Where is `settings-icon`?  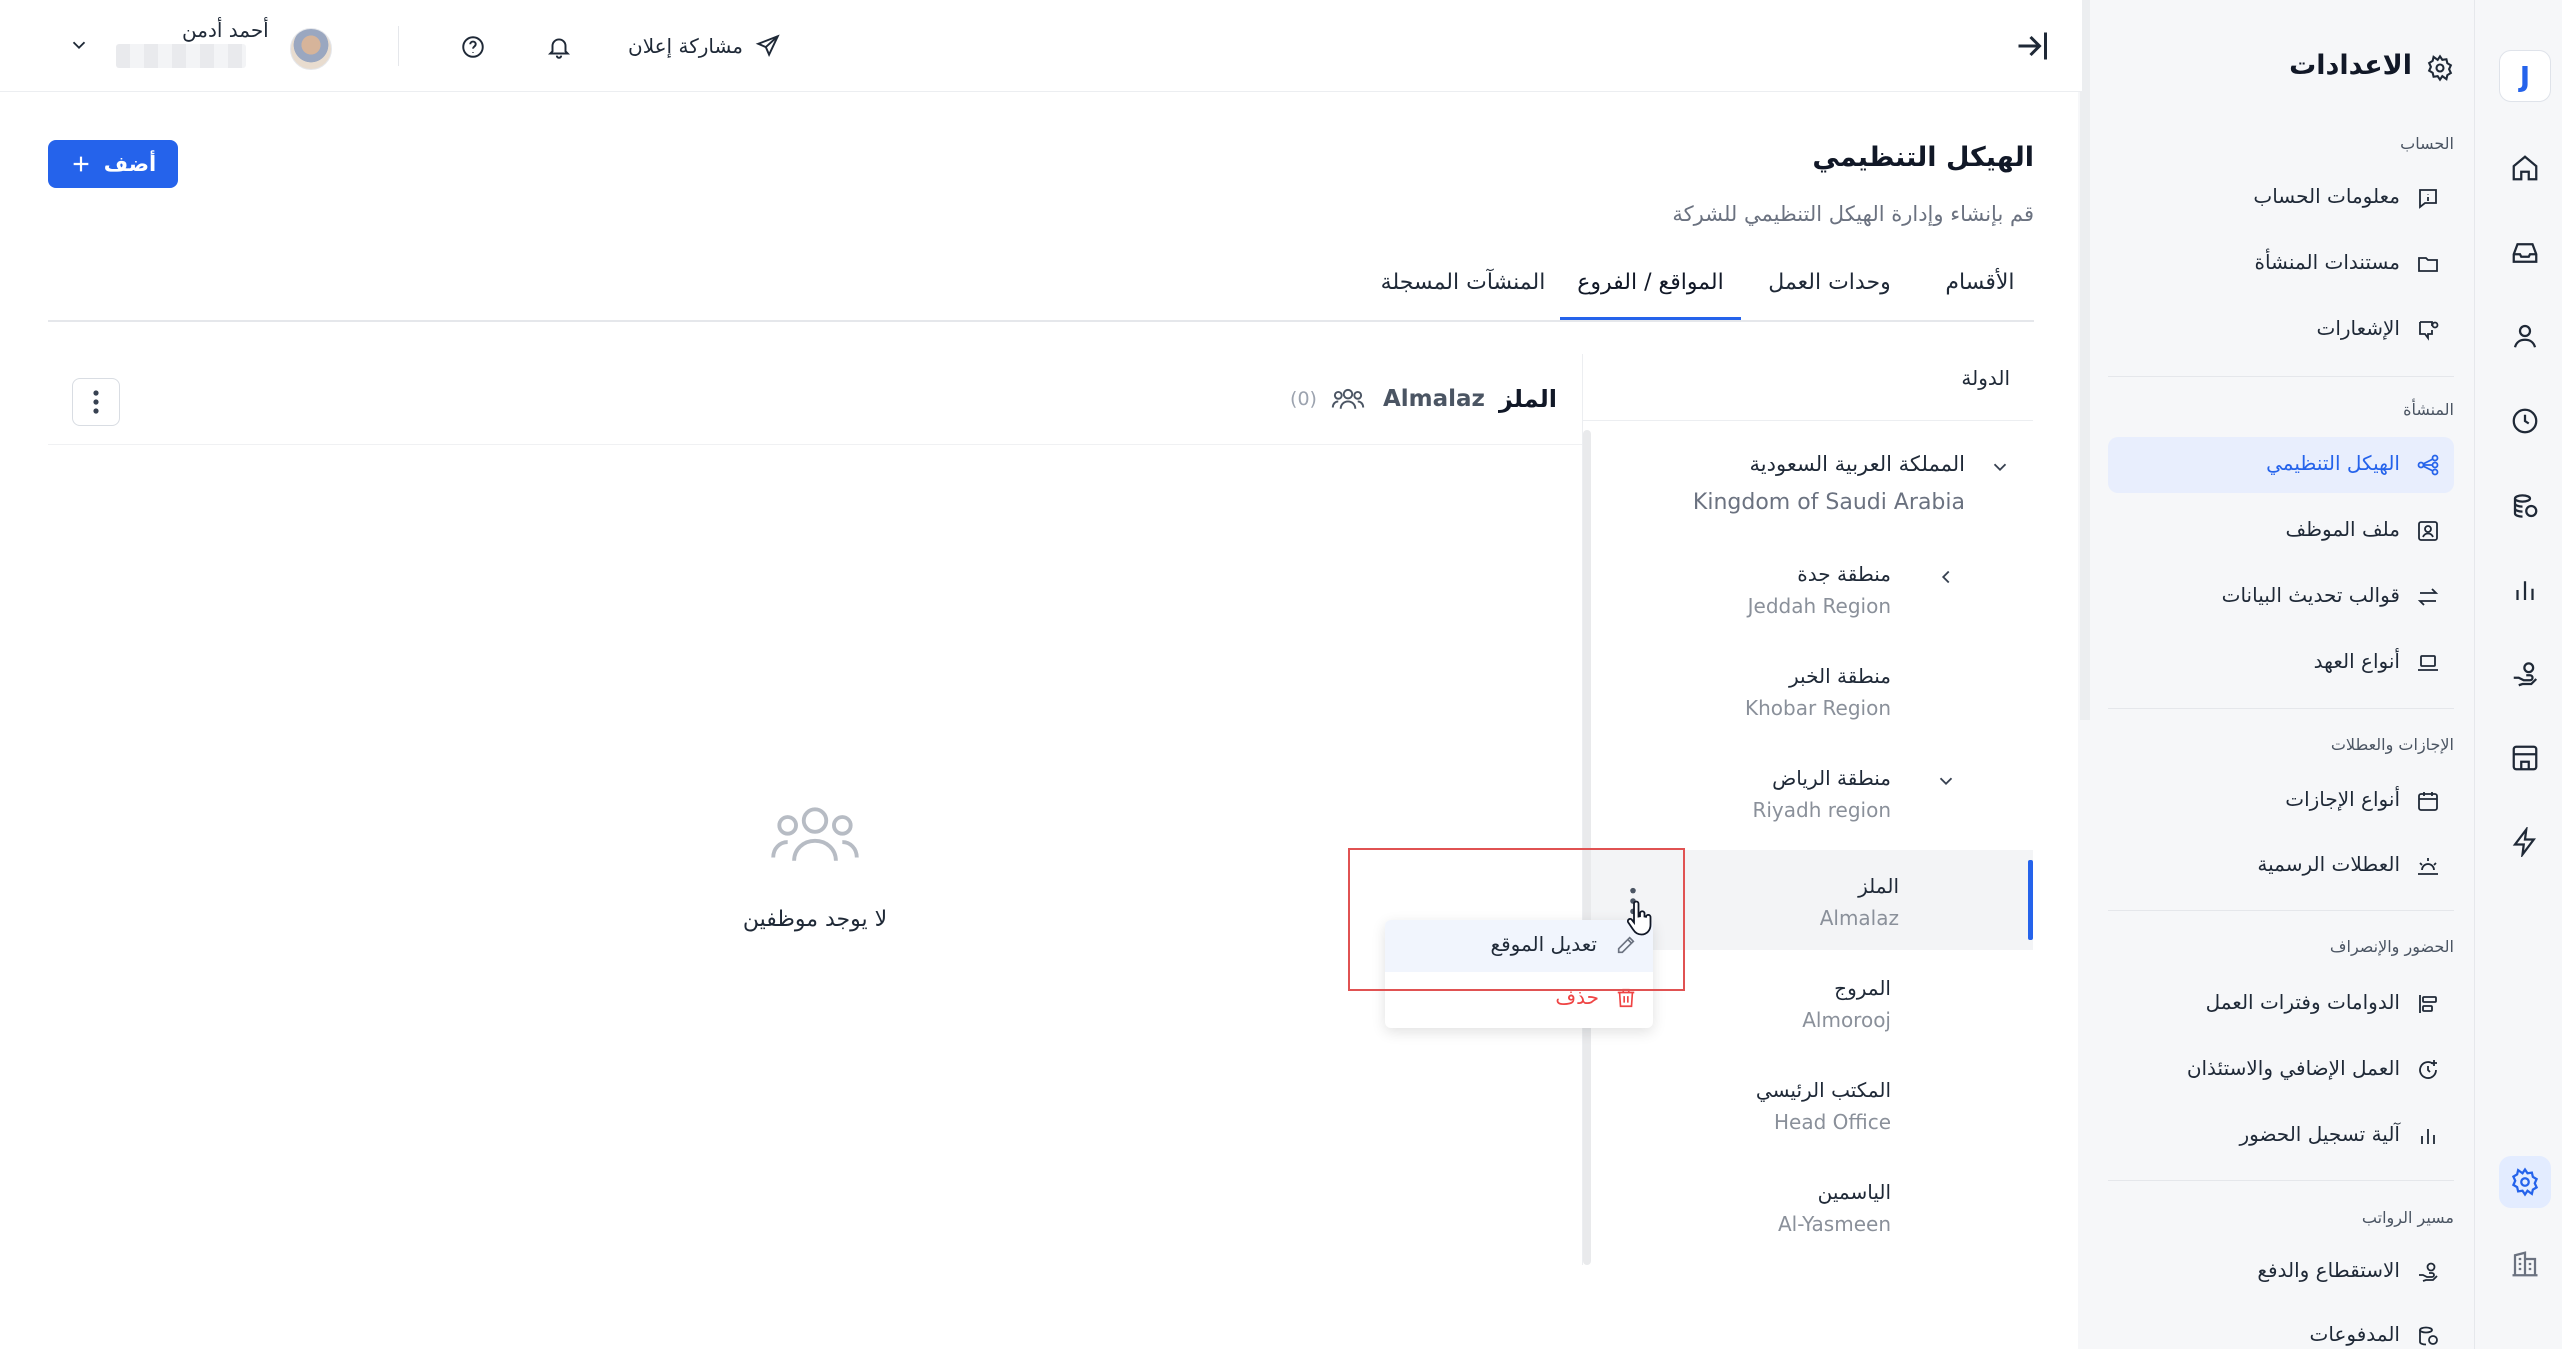 settings-icon is located at coordinates (2525, 1182).